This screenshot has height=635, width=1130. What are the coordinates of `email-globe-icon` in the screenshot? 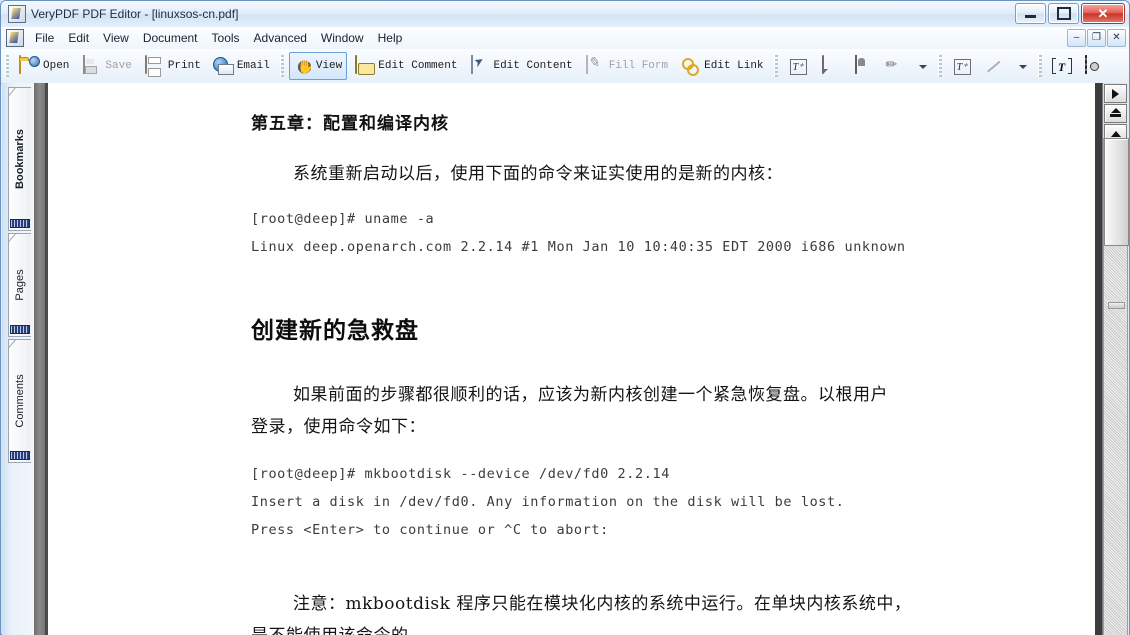 It's located at (223, 66).